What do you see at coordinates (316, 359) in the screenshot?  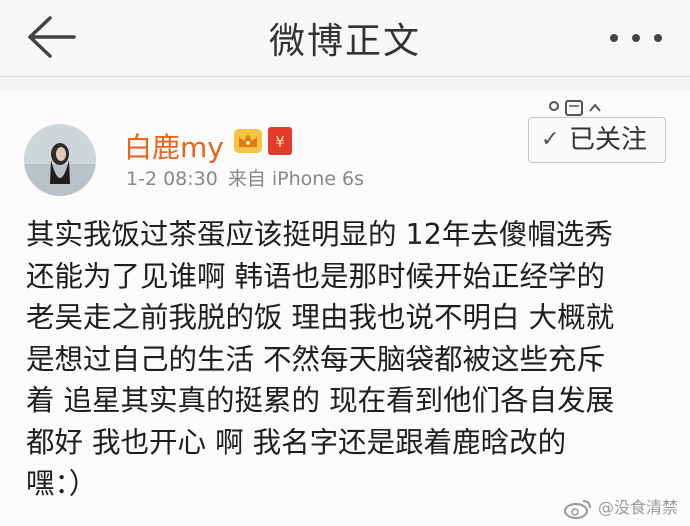 I see `post-text-line: 是想过自己的生活 不然每天脑袋都被这些充斥` at bounding box center [316, 359].